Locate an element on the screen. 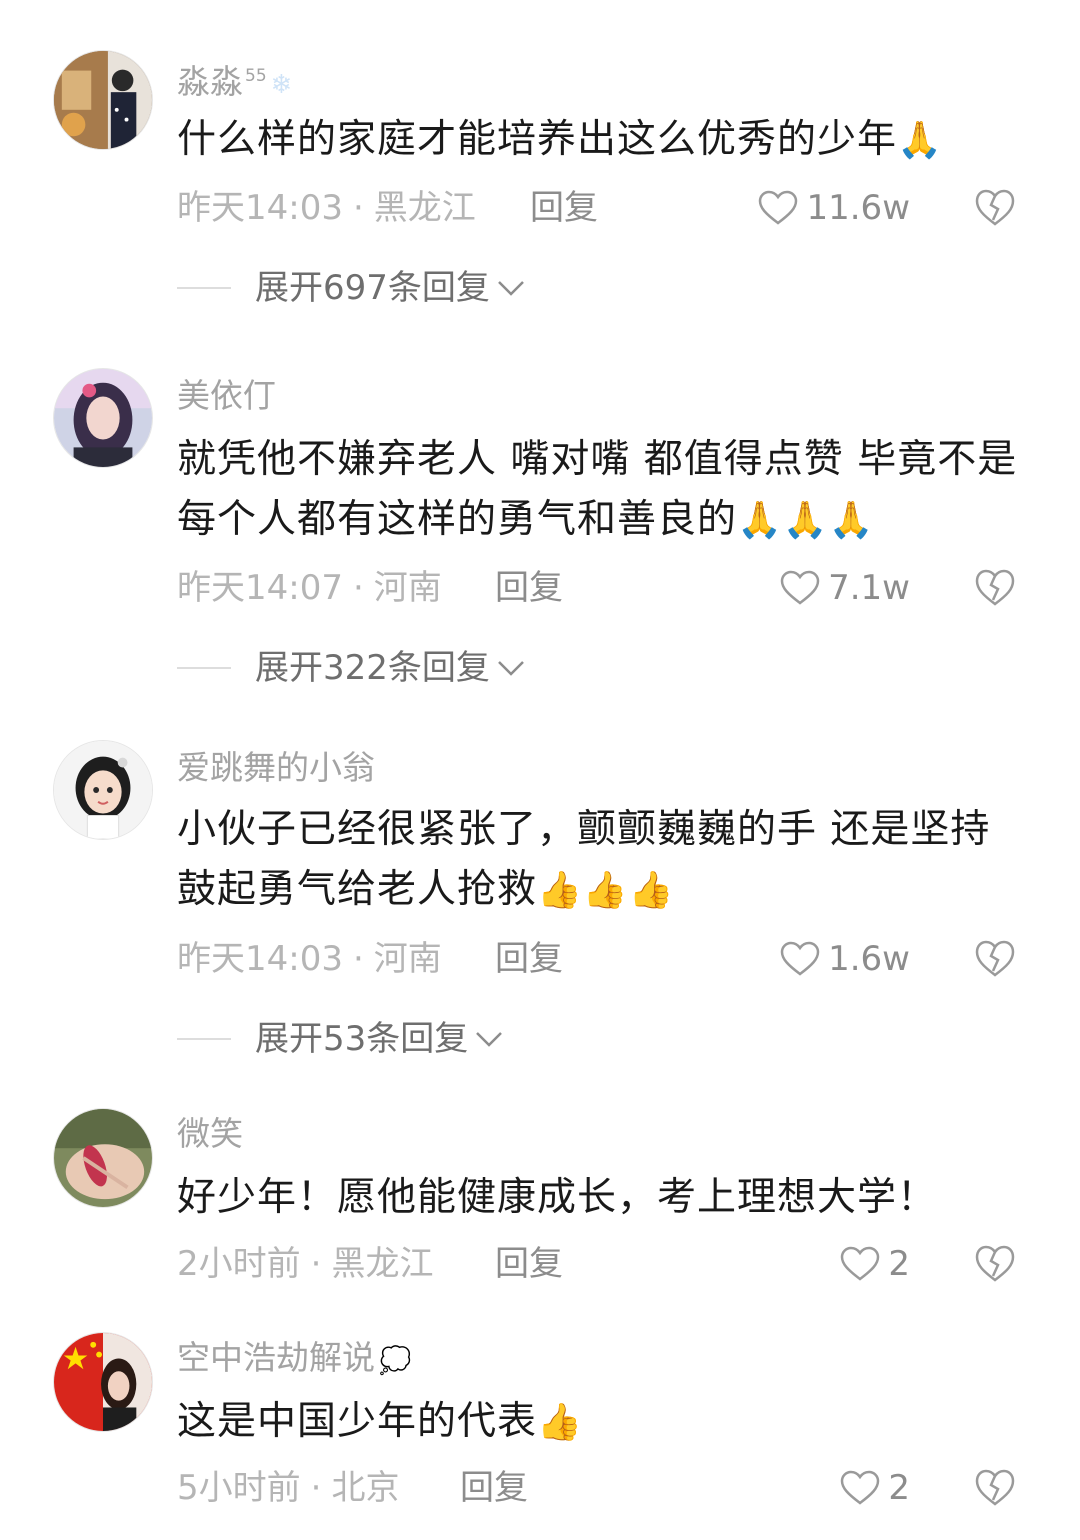  username: 空中浩劫解说 💭 is located at coordinates (294, 1359).